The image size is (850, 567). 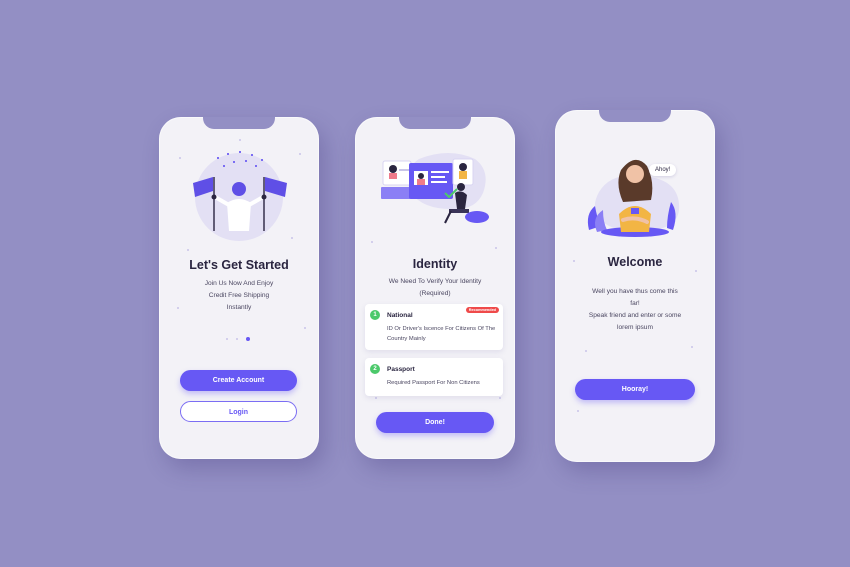 I want to click on card-title: Passport, so click(x=401, y=369).